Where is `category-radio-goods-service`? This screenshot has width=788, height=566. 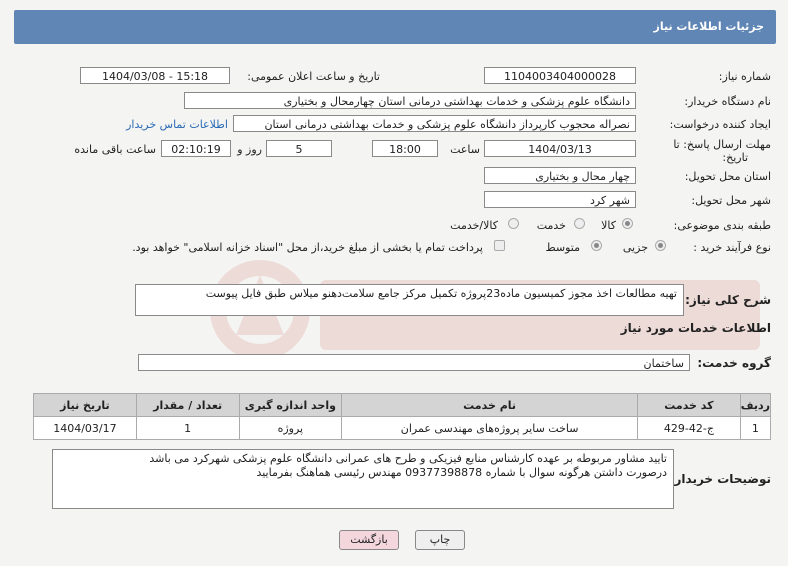
category-radio-goods-service is located at coordinates (513, 223).